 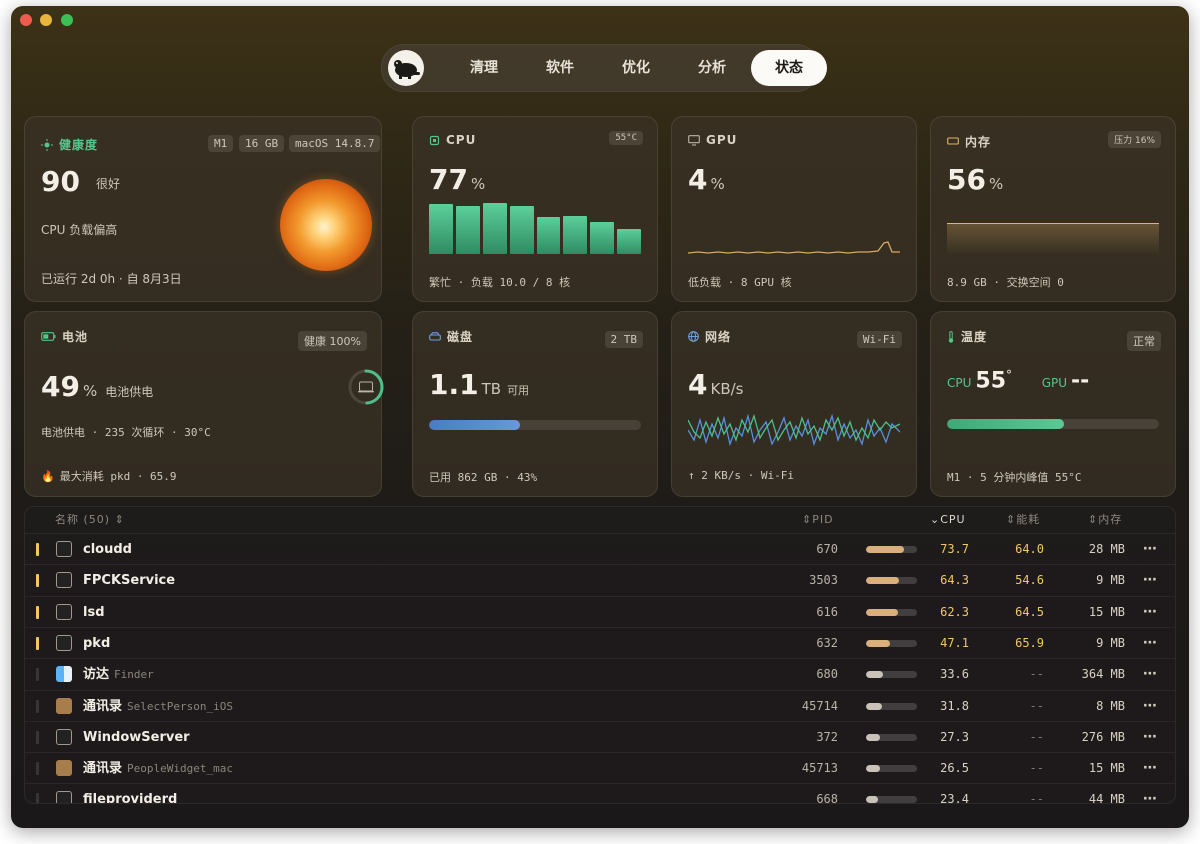 What do you see at coordinates (954, 611) in the screenshot?
I see `process-cpu: 62.3` at bounding box center [954, 611].